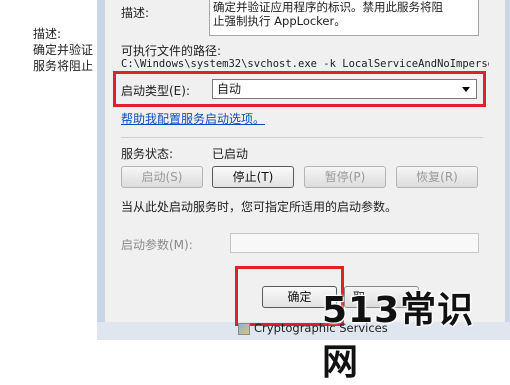  What do you see at coordinates (354, 243) in the screenshot?
I see `start-params-input` at bounding box center [354, 243].